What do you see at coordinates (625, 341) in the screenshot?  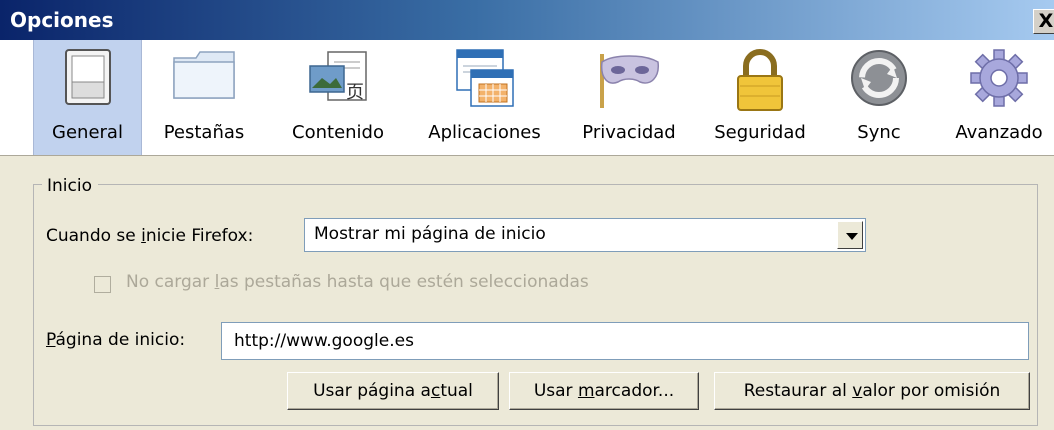 I see `home-page-input: http://www.google.es` at bounding box center [625, 341].